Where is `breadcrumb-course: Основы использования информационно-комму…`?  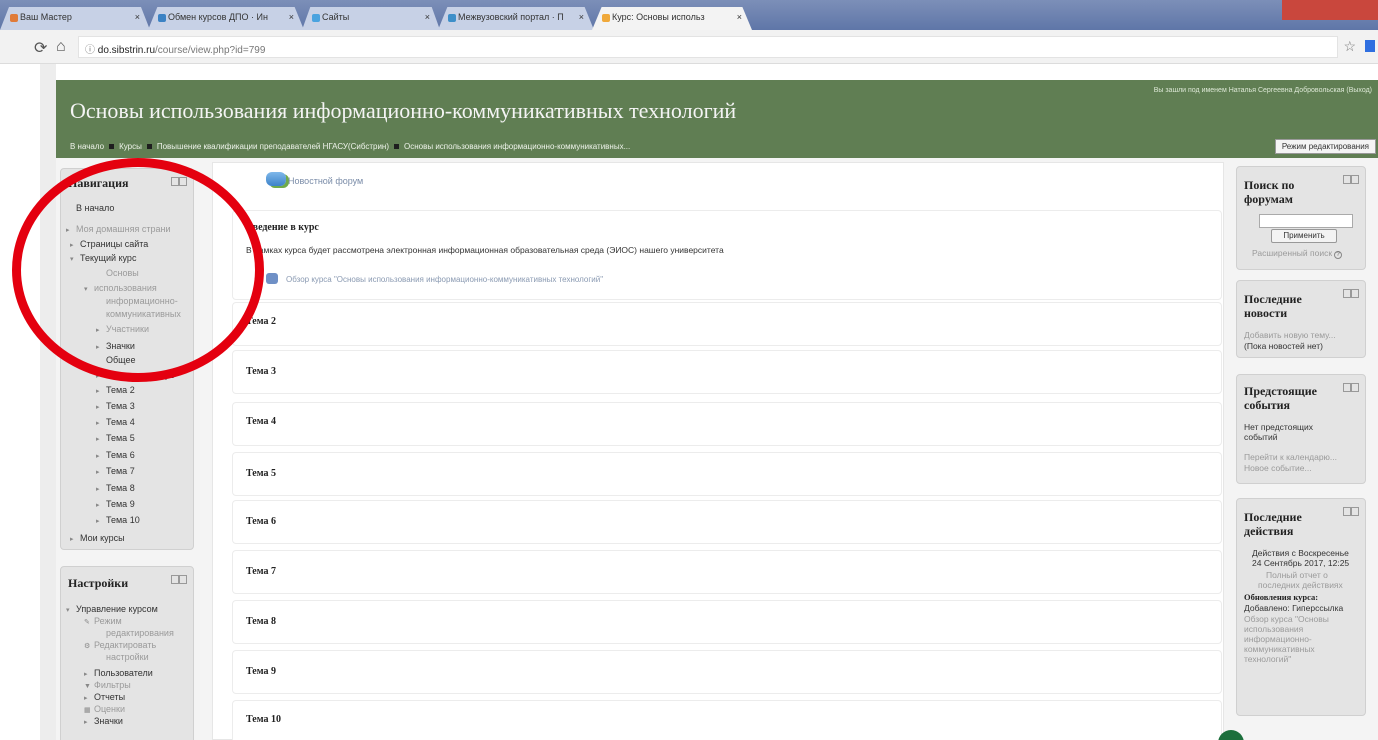
breadcrumb-course: Основы использования информационно-комму… is located at coordinates (517, 146).